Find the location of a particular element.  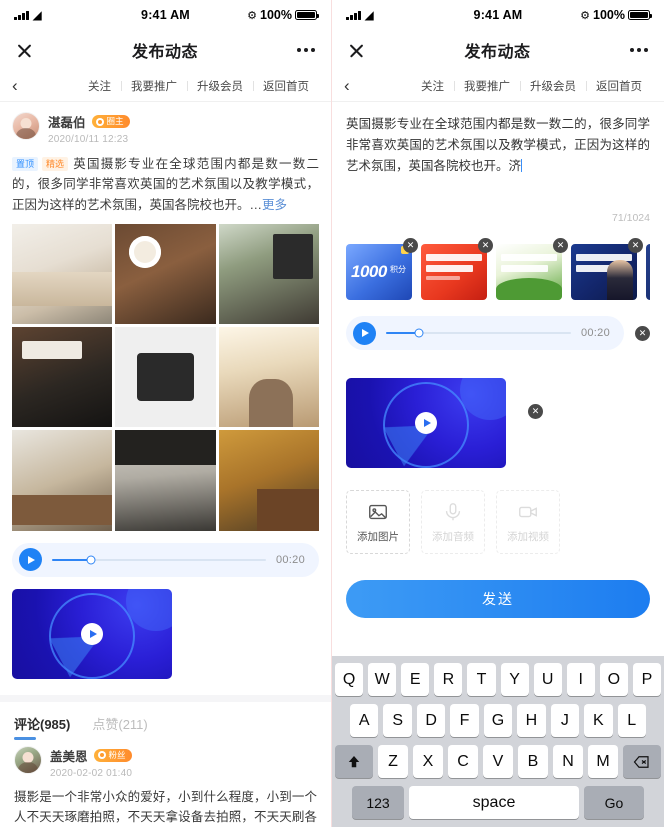

key-r: R is located at coordinates (448, 679).